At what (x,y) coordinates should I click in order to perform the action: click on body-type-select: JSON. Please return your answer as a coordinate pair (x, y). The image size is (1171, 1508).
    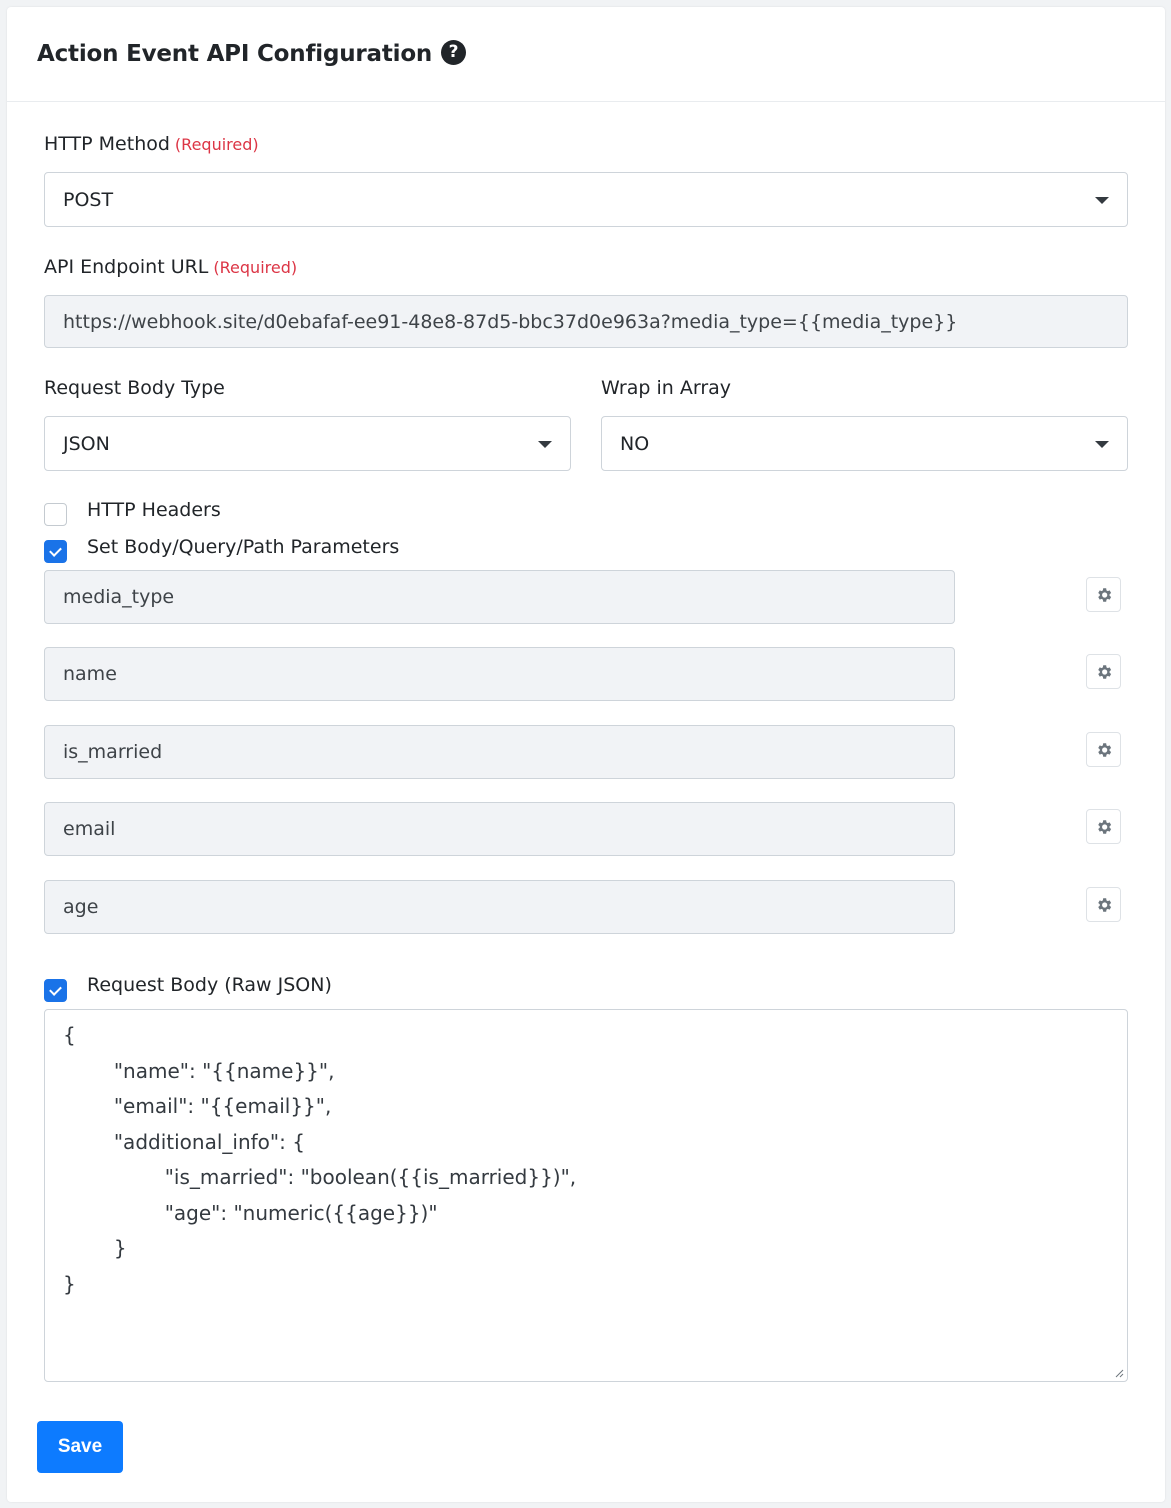
    Looking at the image, I should click on (307, 443).